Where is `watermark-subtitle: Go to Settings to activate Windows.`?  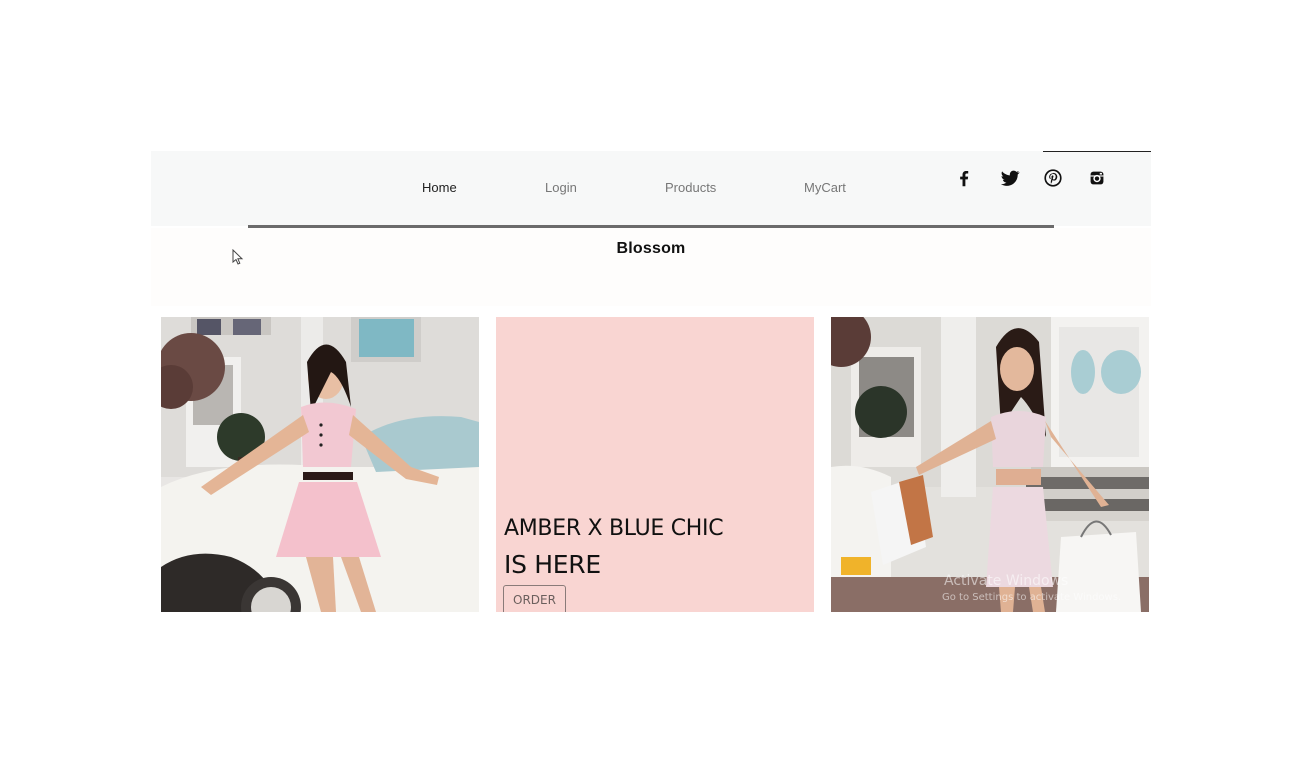 watermark-subtitle: Go to Settings to activate Windows. is located at coordinates (1032, 597).